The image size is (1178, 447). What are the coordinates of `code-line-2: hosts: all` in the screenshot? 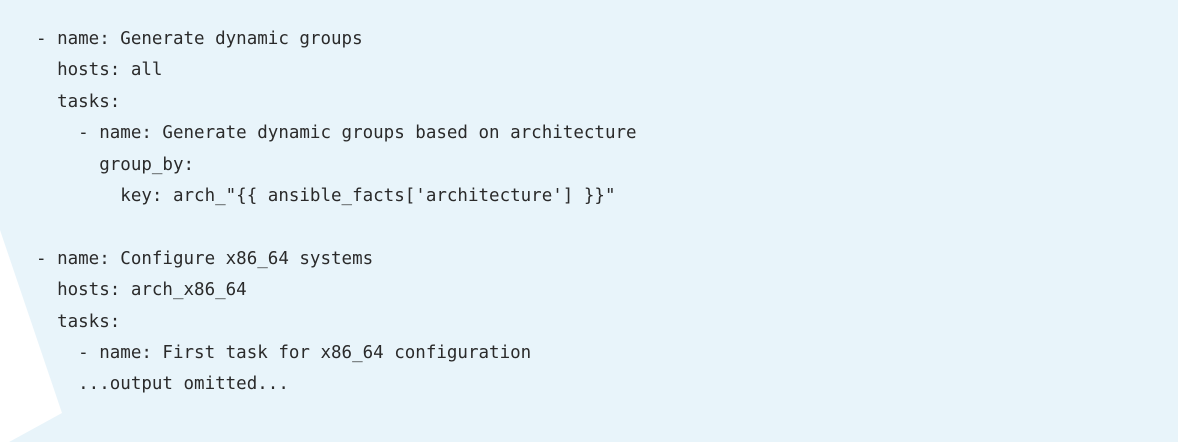 It's located at (99, 70).